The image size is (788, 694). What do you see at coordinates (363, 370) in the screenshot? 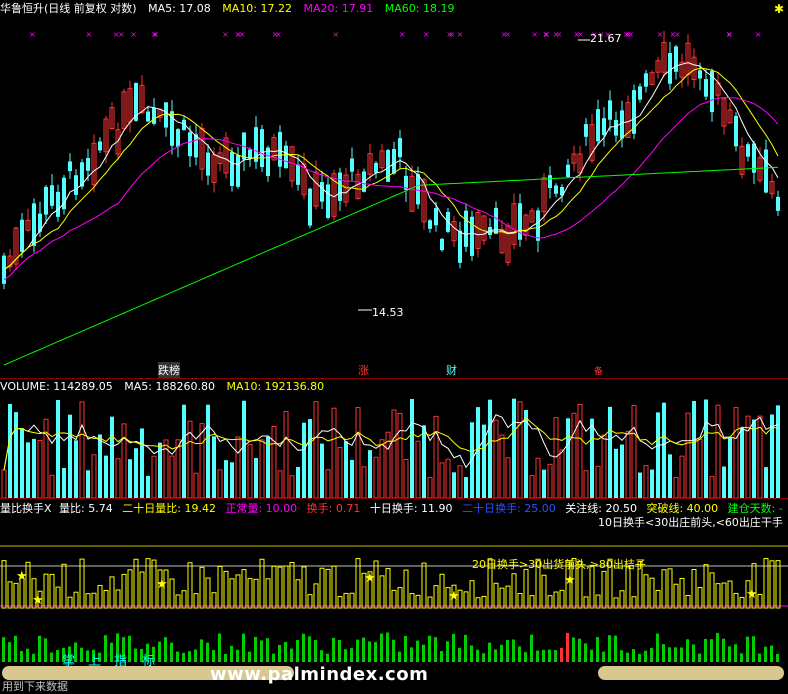
I see `event-marker-2: 涨` at bounding box center [363, 370].